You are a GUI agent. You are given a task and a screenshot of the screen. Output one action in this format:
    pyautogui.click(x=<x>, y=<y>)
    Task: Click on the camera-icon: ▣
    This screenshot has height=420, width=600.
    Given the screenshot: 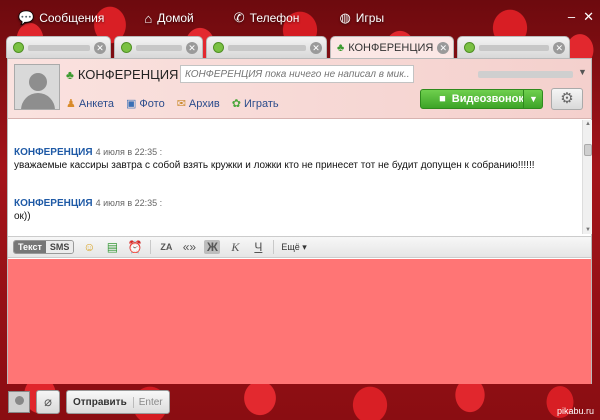 What is the action you would take?
    pyautogui.click(x=131, y=104)
    